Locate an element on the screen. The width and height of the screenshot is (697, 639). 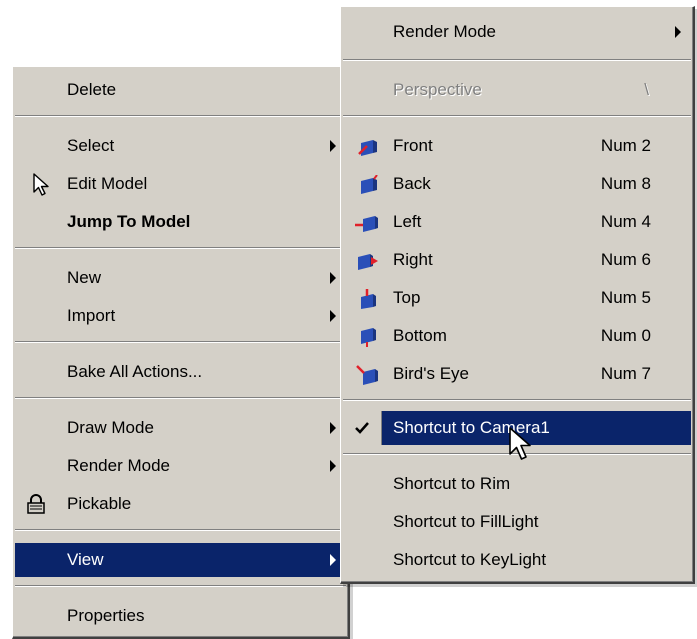
cube-right-icon is located at coordinates (368, 262).